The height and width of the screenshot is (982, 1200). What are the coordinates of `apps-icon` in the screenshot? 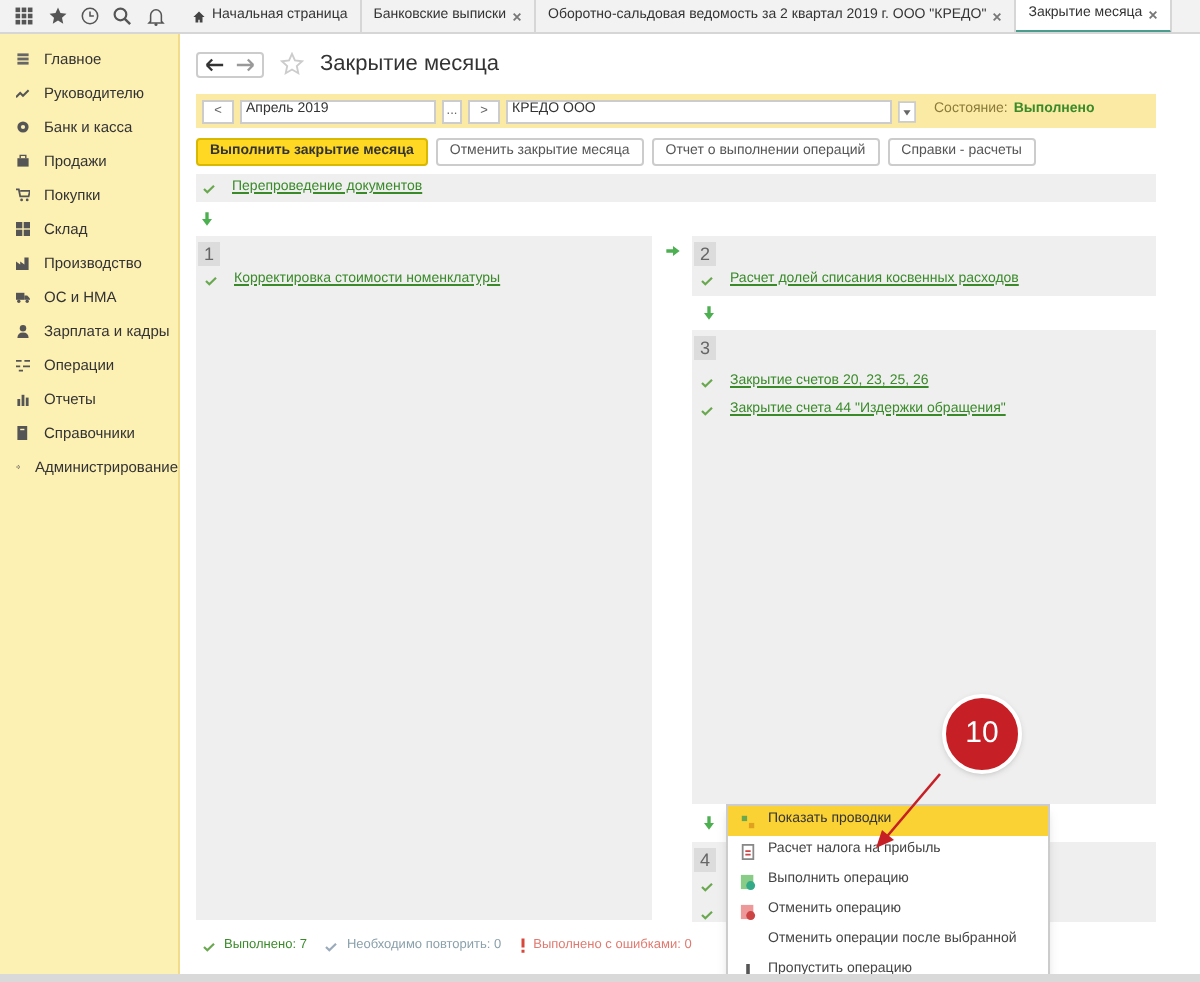 It's located at (24, 16).